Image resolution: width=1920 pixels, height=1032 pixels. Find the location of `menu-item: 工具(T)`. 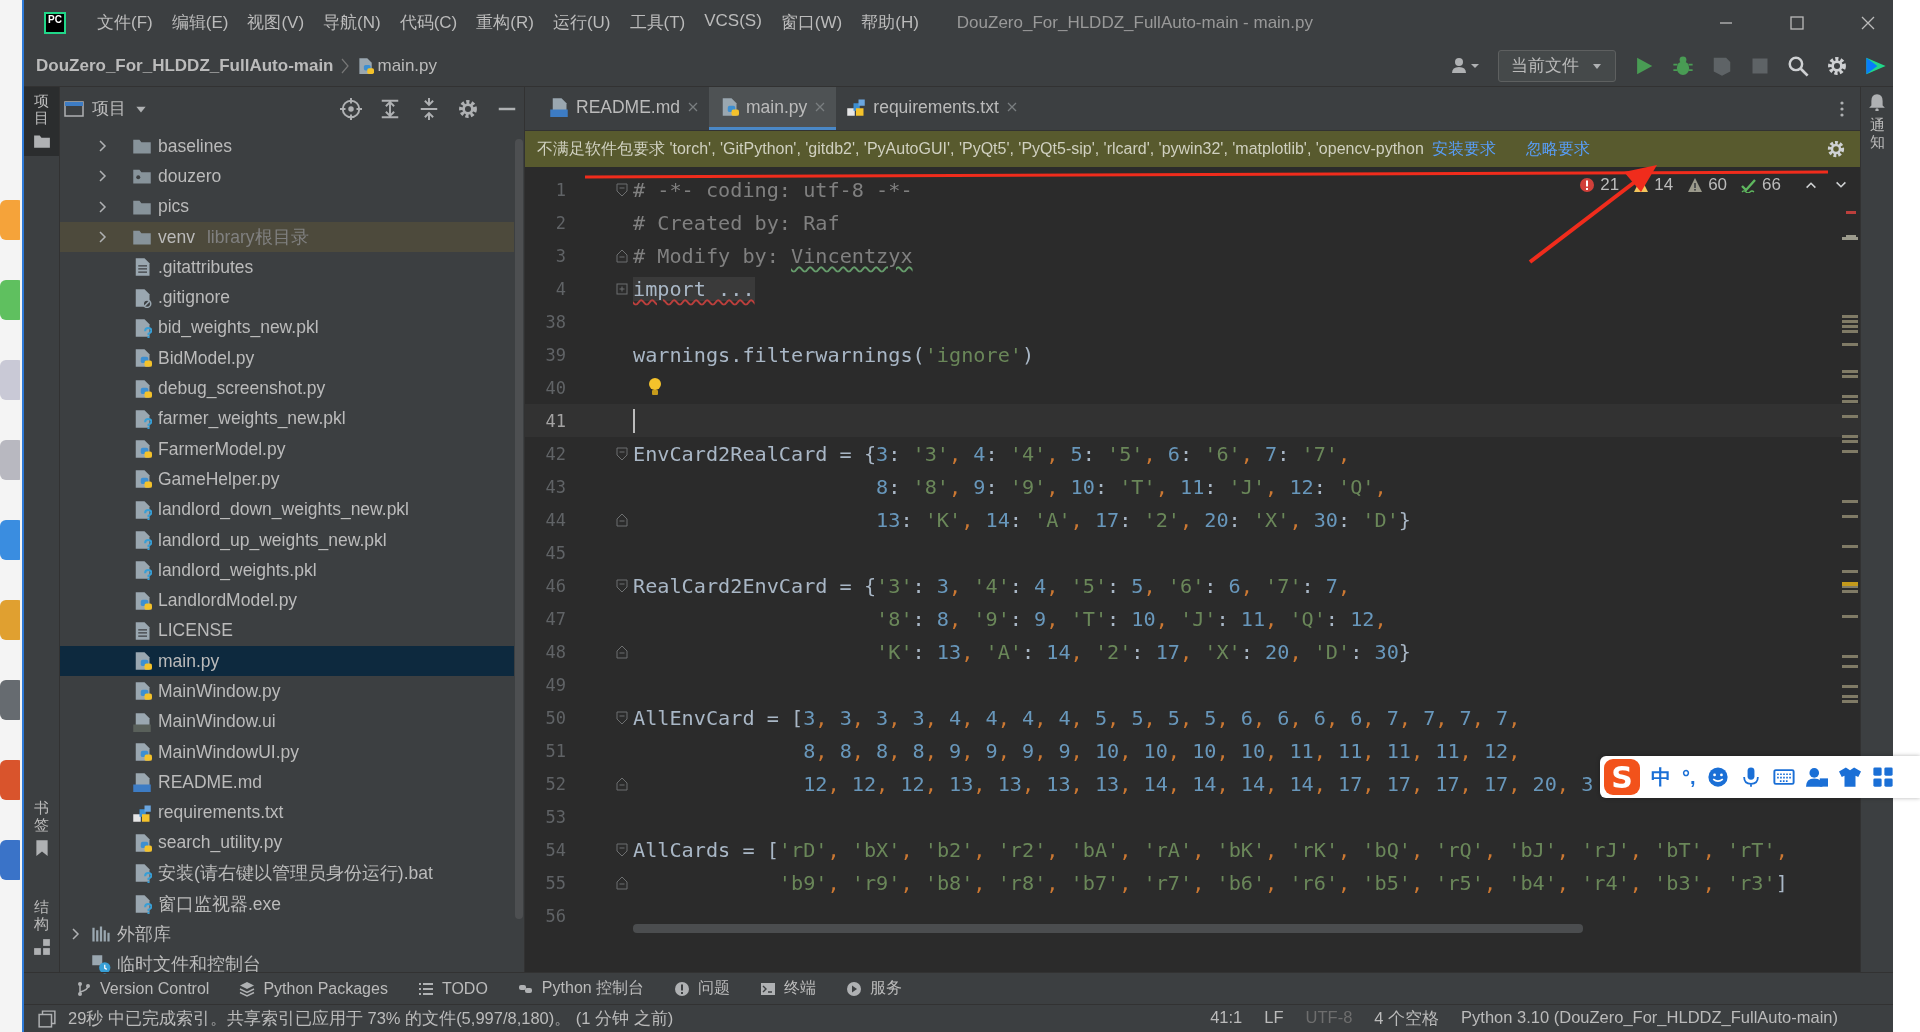

menu-item: 工具(T) is located at coordinates (657, 22).